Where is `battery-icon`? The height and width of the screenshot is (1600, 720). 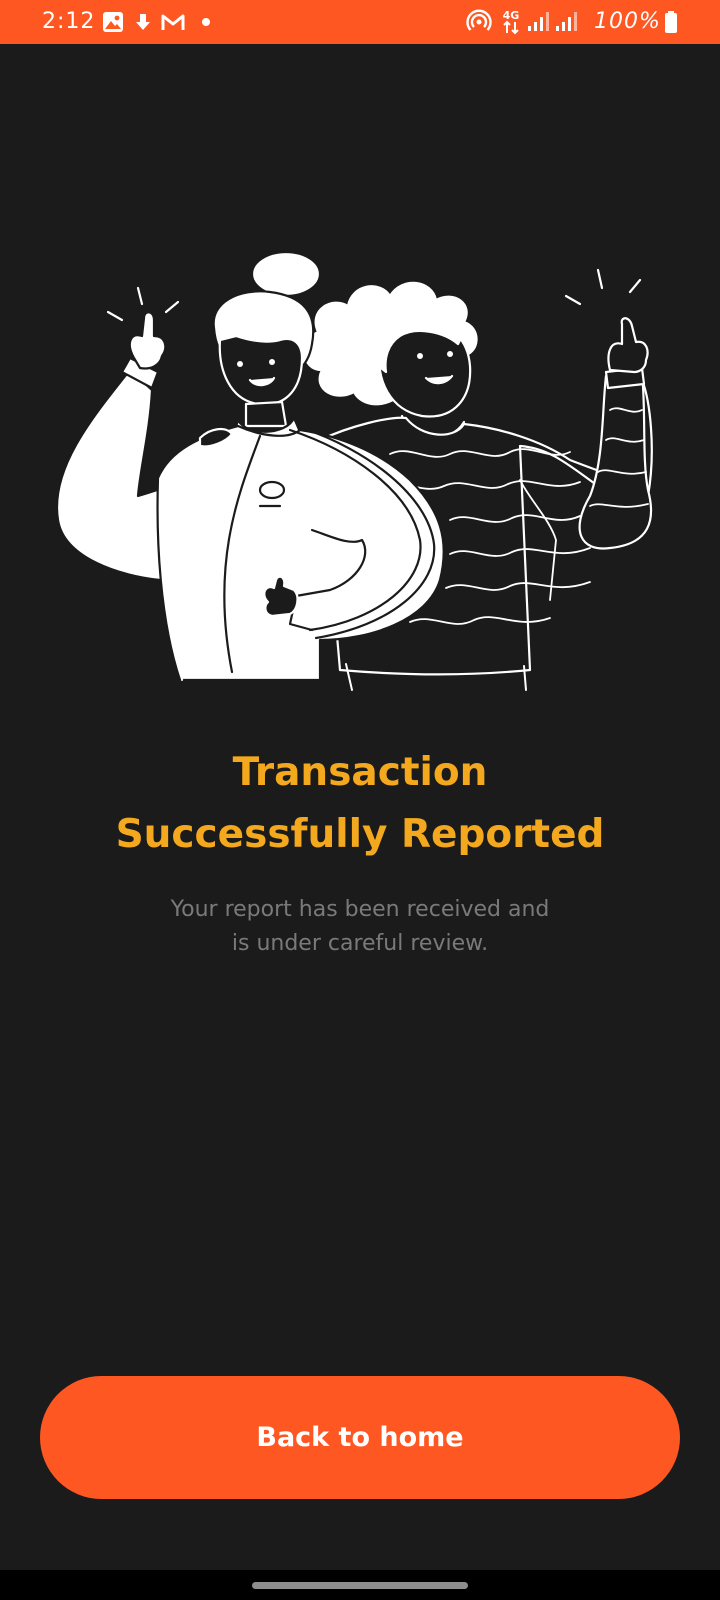
battery-icon is located at coordinates (671, 22).